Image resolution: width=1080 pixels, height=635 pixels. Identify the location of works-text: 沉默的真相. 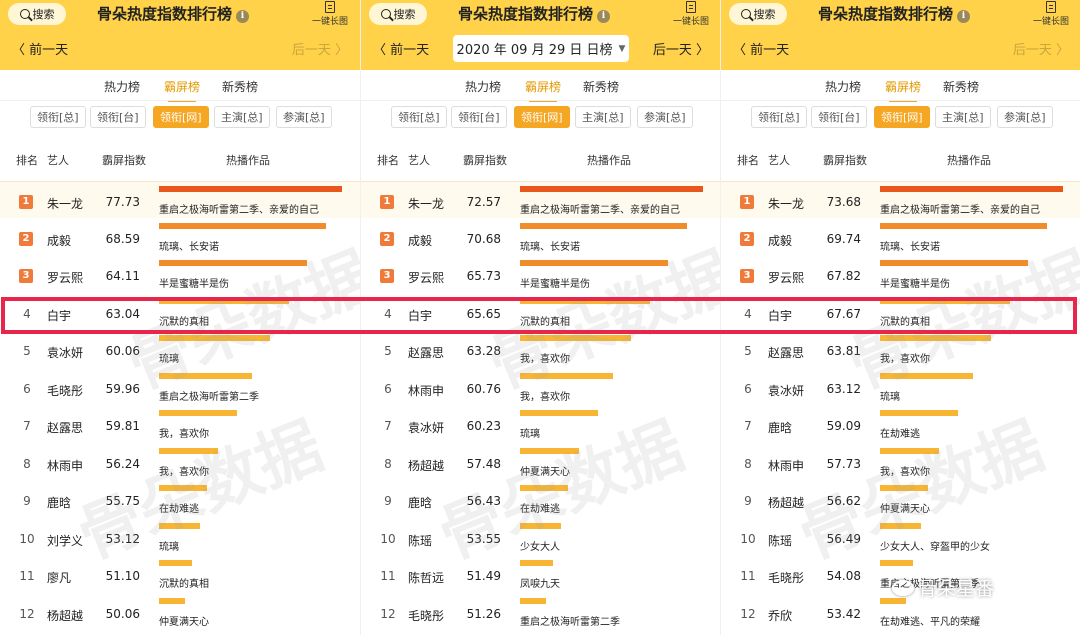
(184, 582).